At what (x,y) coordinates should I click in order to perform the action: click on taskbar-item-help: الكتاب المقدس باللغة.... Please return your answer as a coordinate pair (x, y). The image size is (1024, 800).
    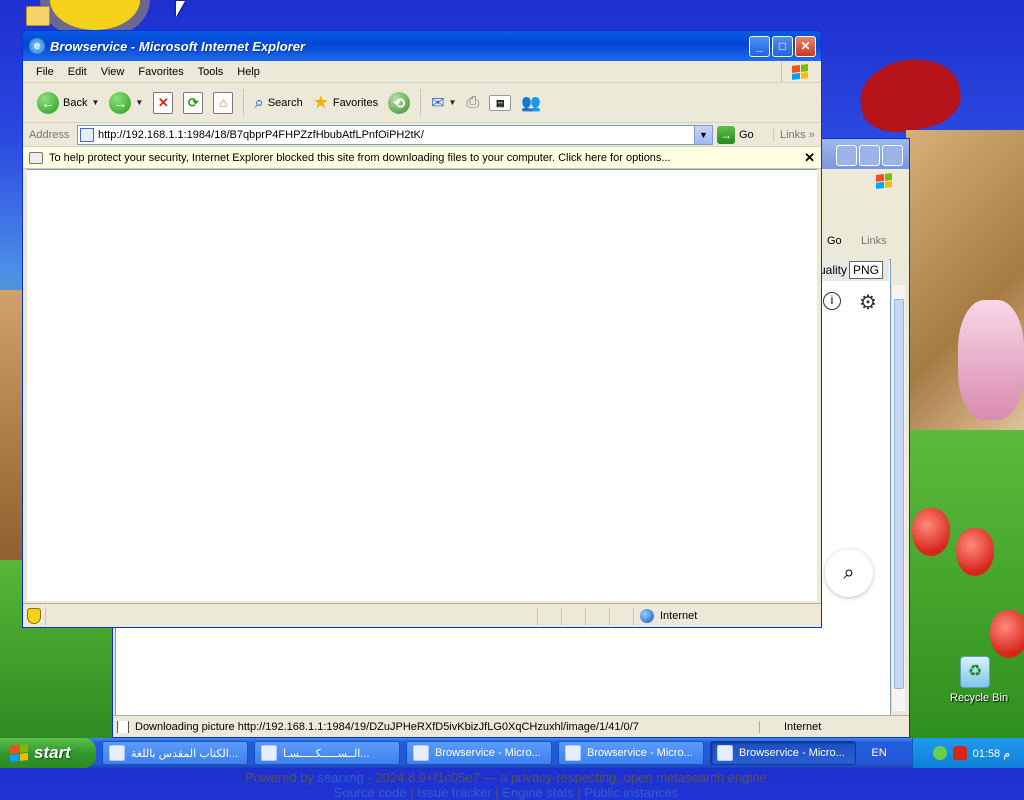
    Looking at the image, I should click on (175, 753).